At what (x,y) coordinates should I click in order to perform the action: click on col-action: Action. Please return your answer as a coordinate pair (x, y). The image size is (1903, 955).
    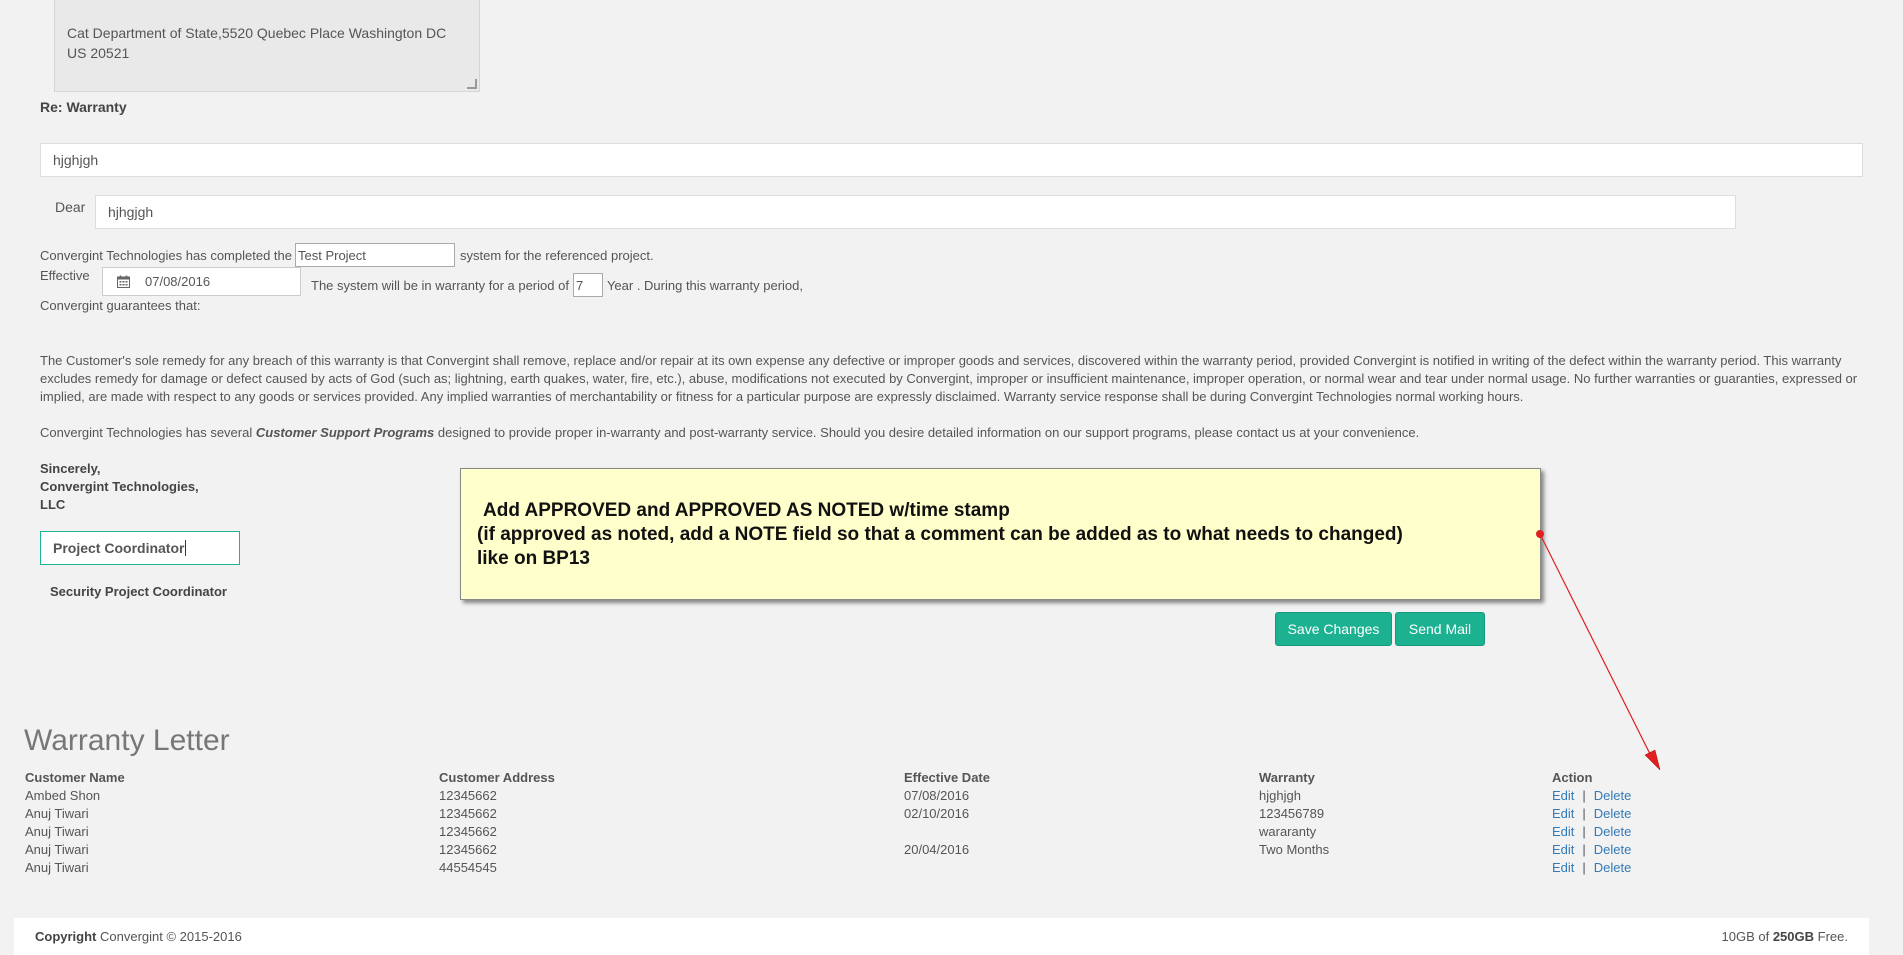
    Looking at the image, I should click on (1572, 777).